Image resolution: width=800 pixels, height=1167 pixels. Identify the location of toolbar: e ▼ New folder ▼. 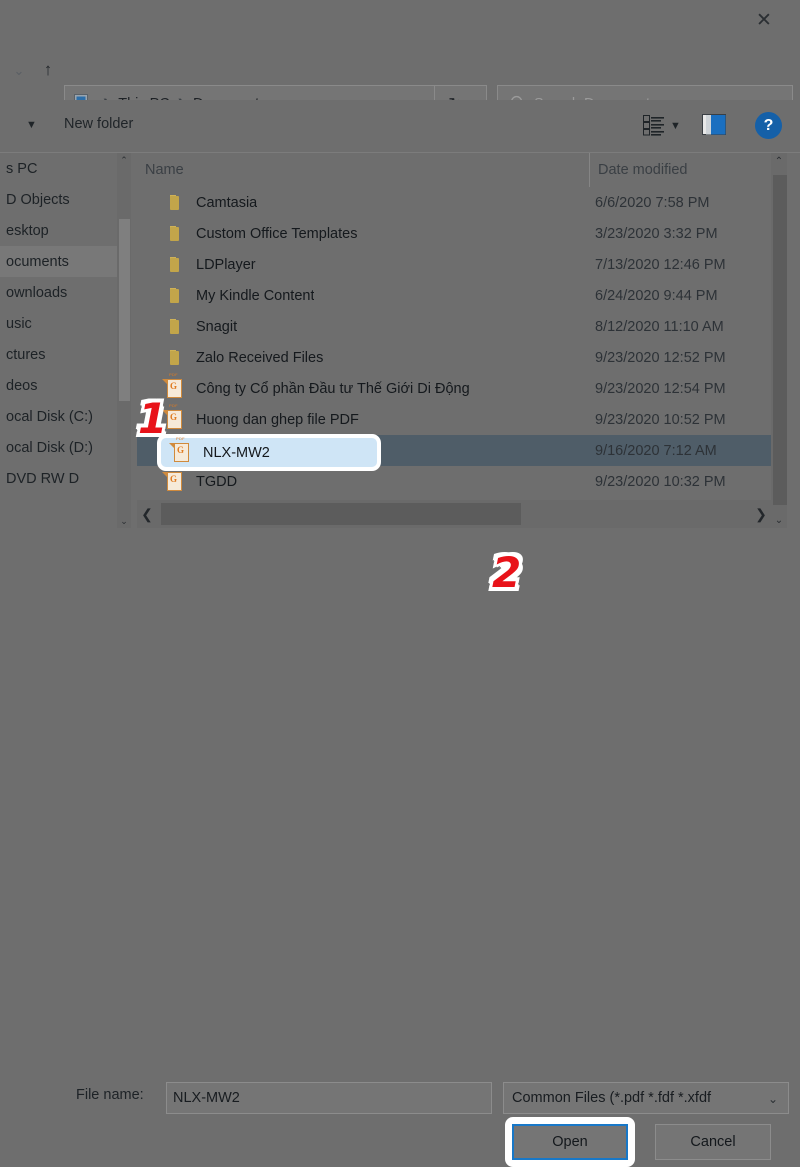
(400, 126).